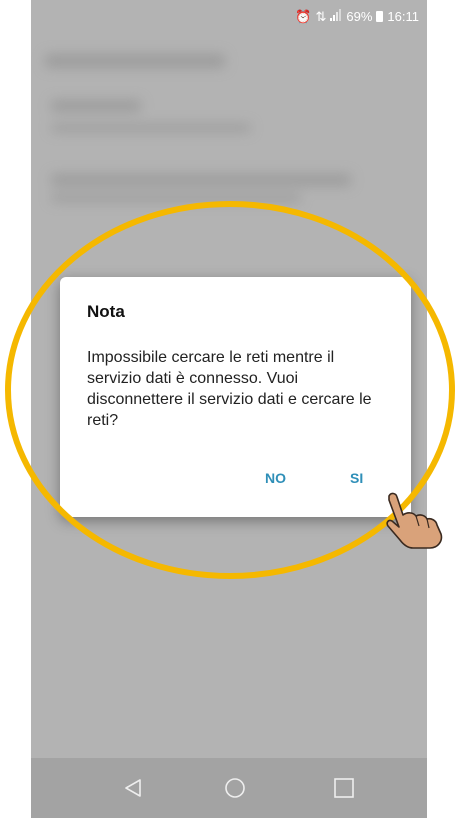 Image resolution: width=459 pixels, height=818 pixels. I want to click on battery-icon, so click(380, 16).